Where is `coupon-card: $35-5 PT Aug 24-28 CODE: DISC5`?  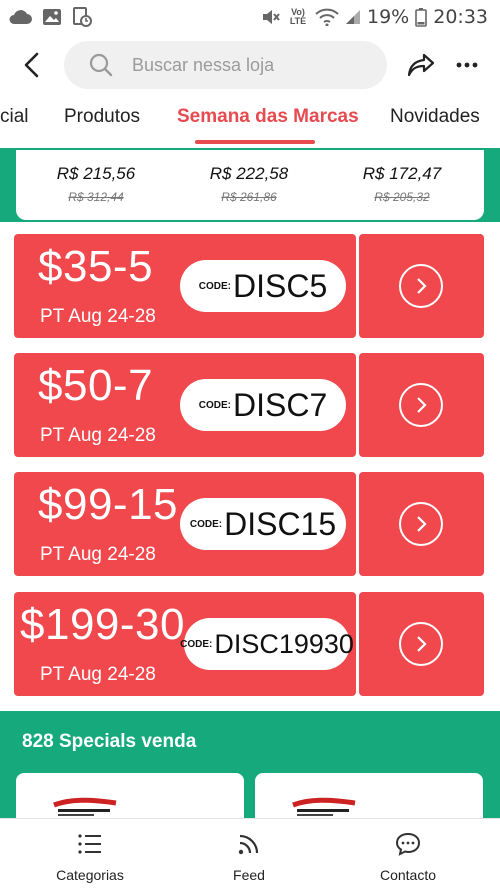
coupon-card: $35-5 PT Aug 24-28 CODE: DISC5 is located at coordinates (249, 286).